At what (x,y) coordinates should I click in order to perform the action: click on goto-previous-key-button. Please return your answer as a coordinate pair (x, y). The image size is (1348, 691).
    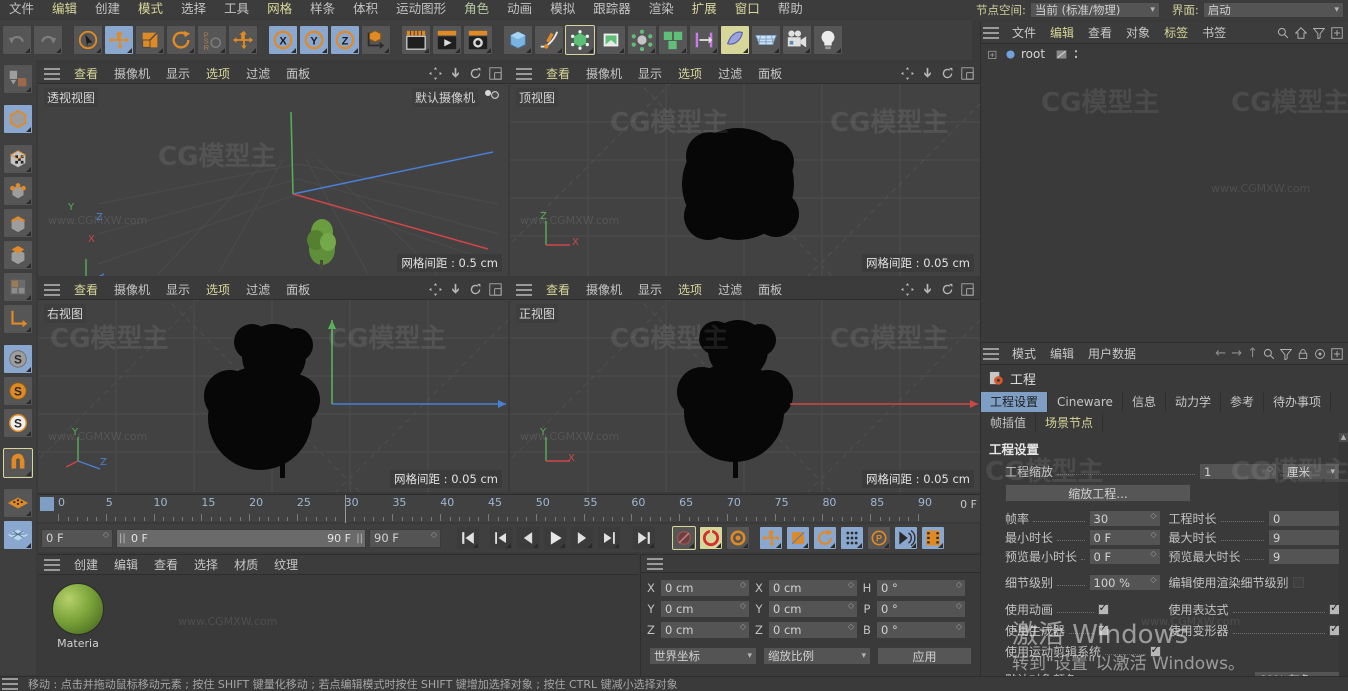
    Looking at the image, I should click on (501, 538).